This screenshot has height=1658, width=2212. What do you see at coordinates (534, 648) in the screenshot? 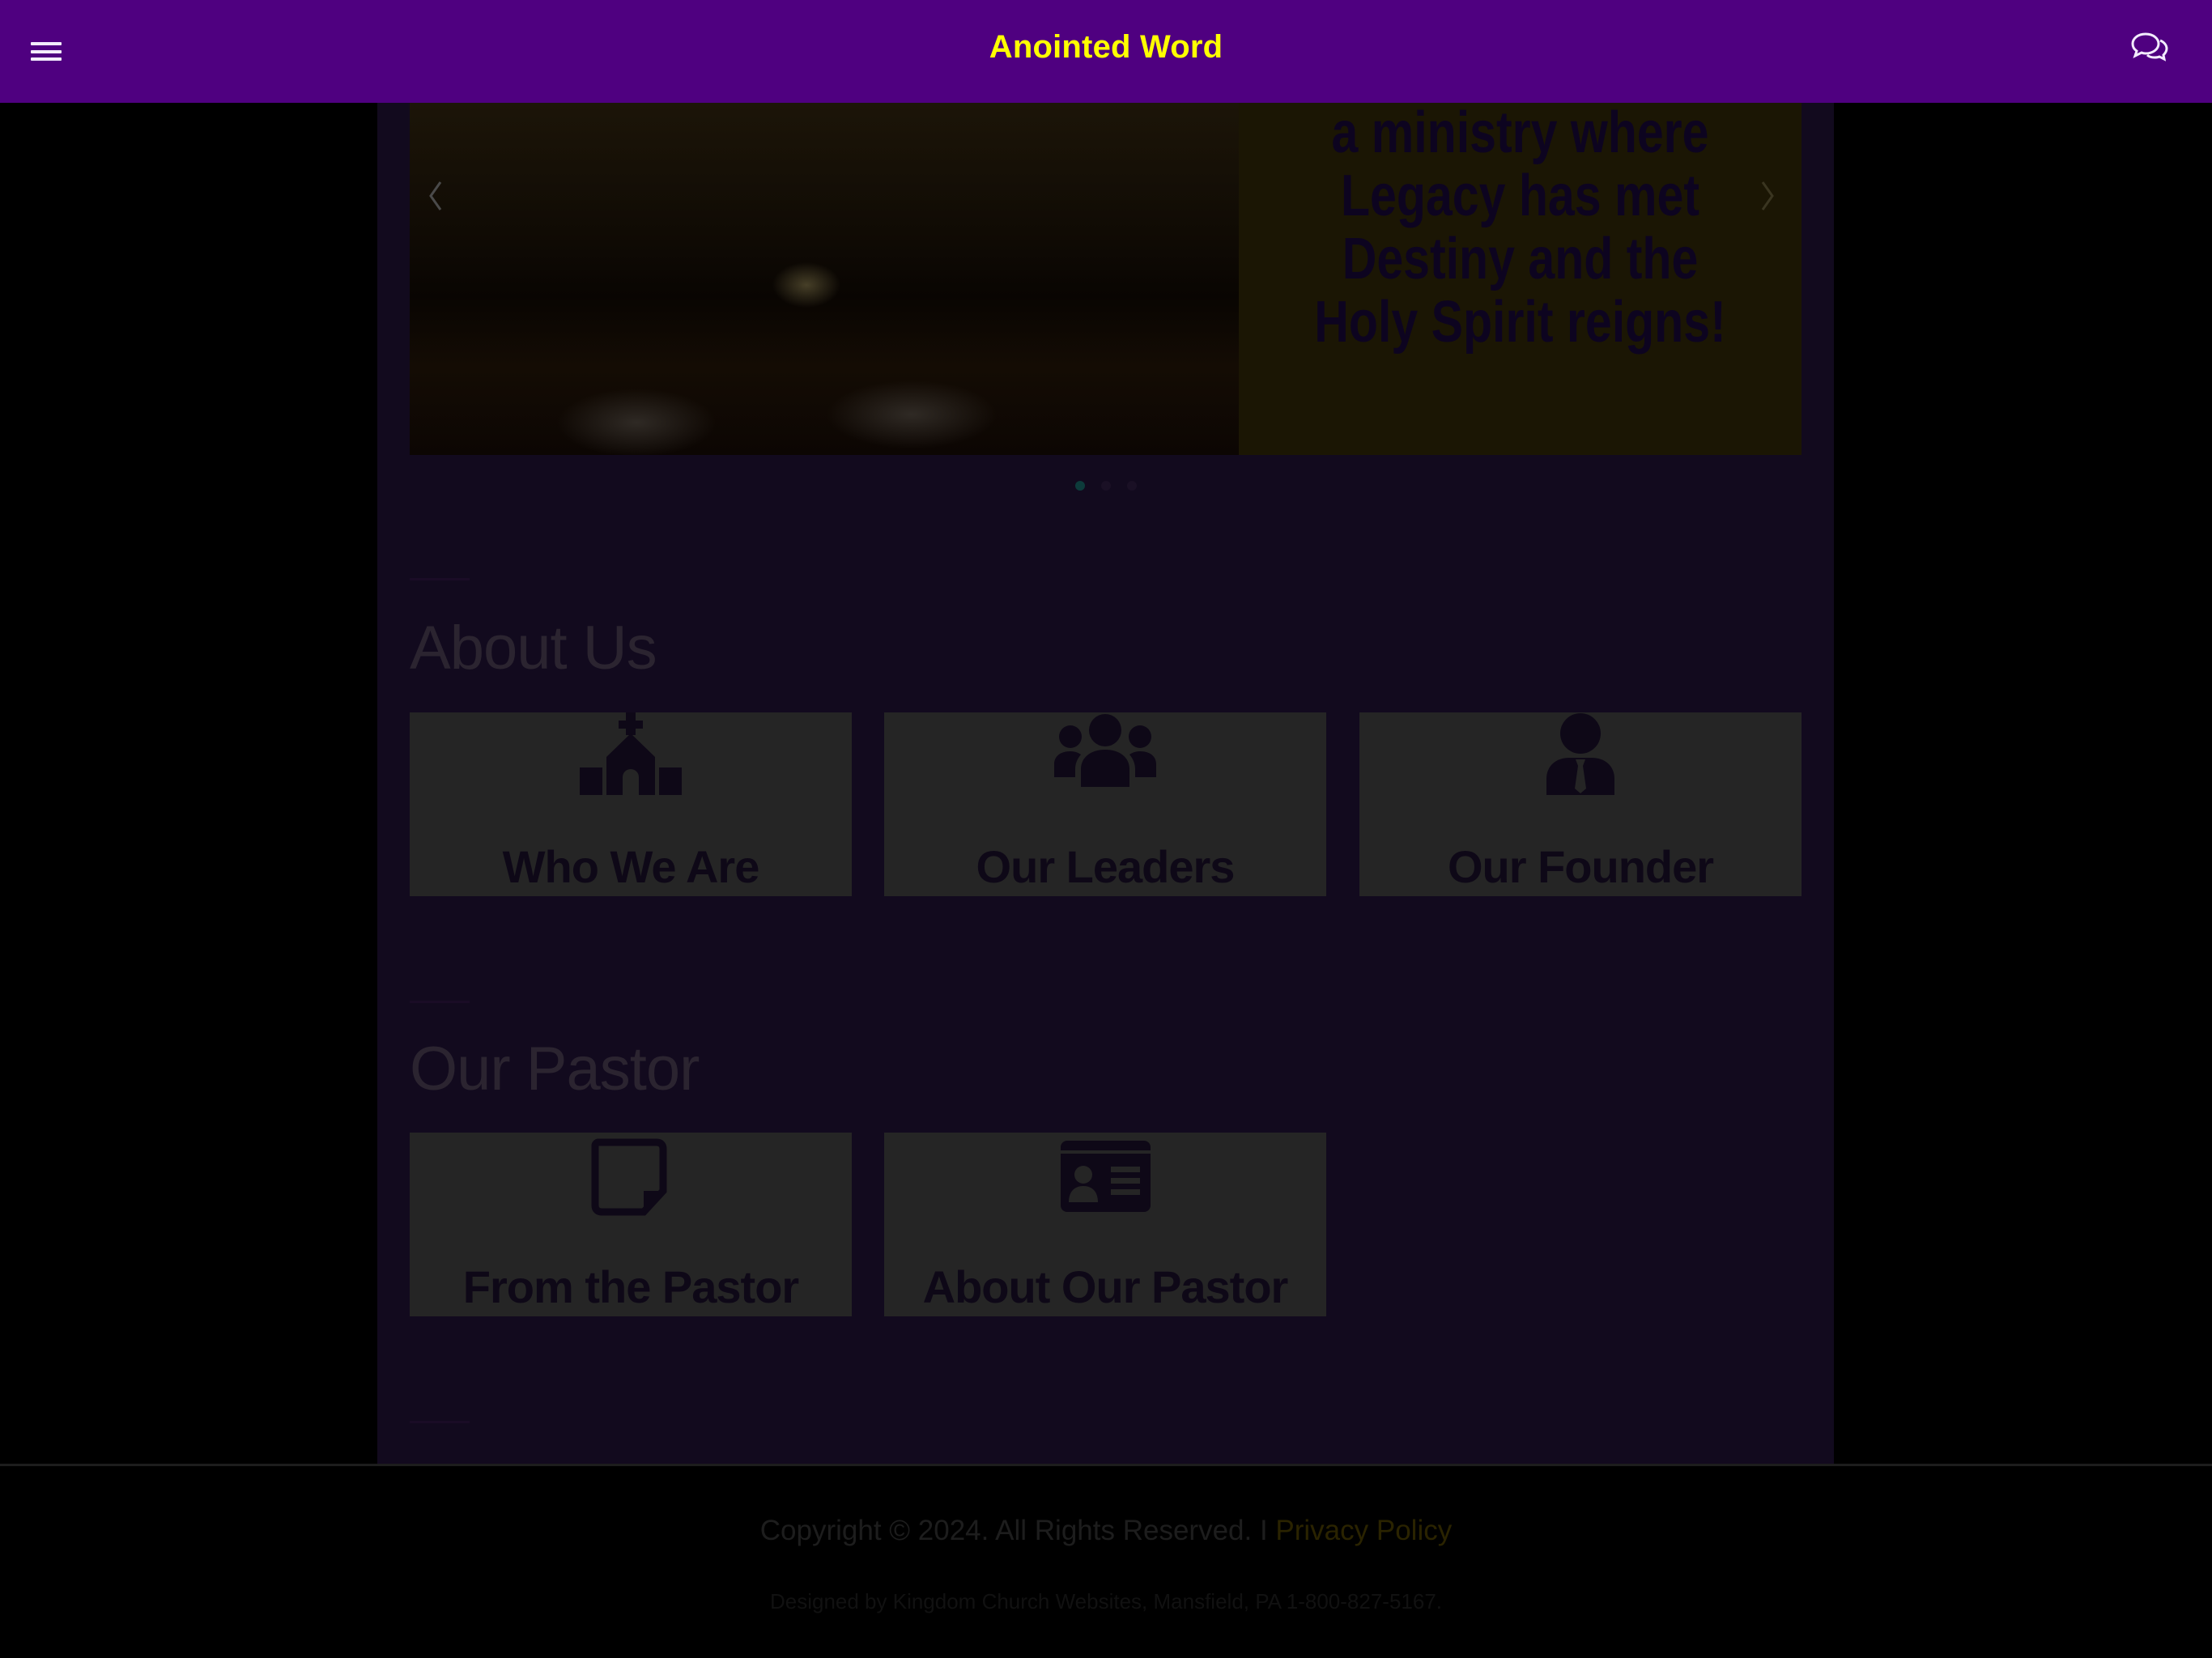
I see `about-us-heading: About Us` at bounding box center [534, 648].